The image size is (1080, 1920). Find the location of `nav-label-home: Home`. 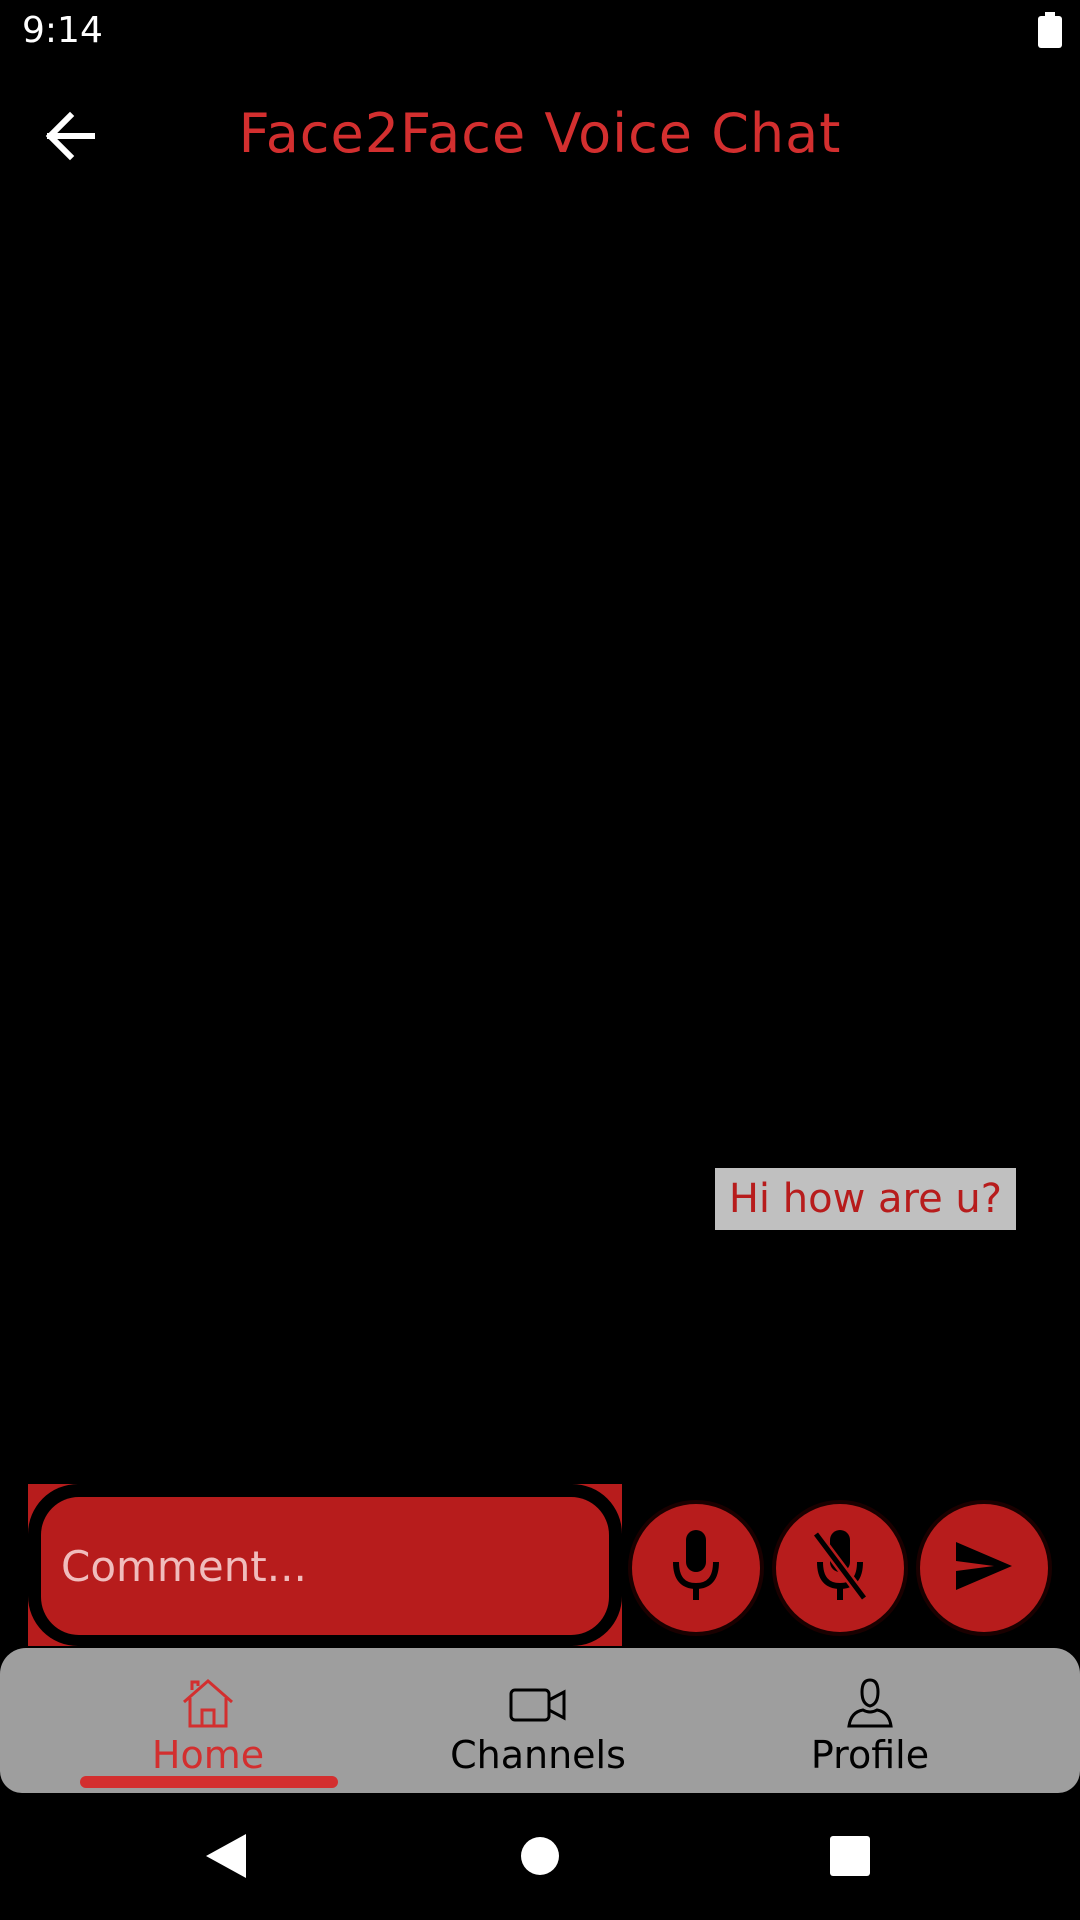

nav-label-home: Home is located at coordinates (208, 1755).